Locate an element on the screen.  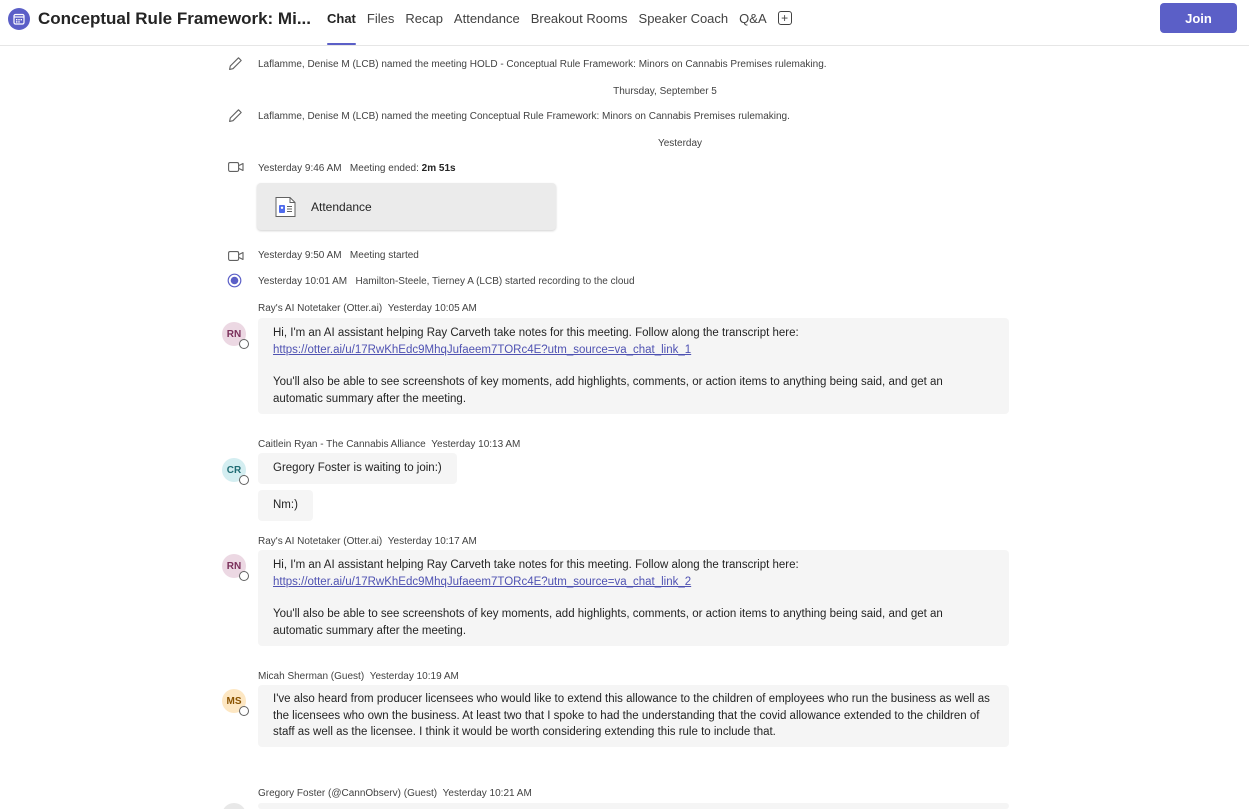
add-tab-icon: + is located at coordinates (784, 18).